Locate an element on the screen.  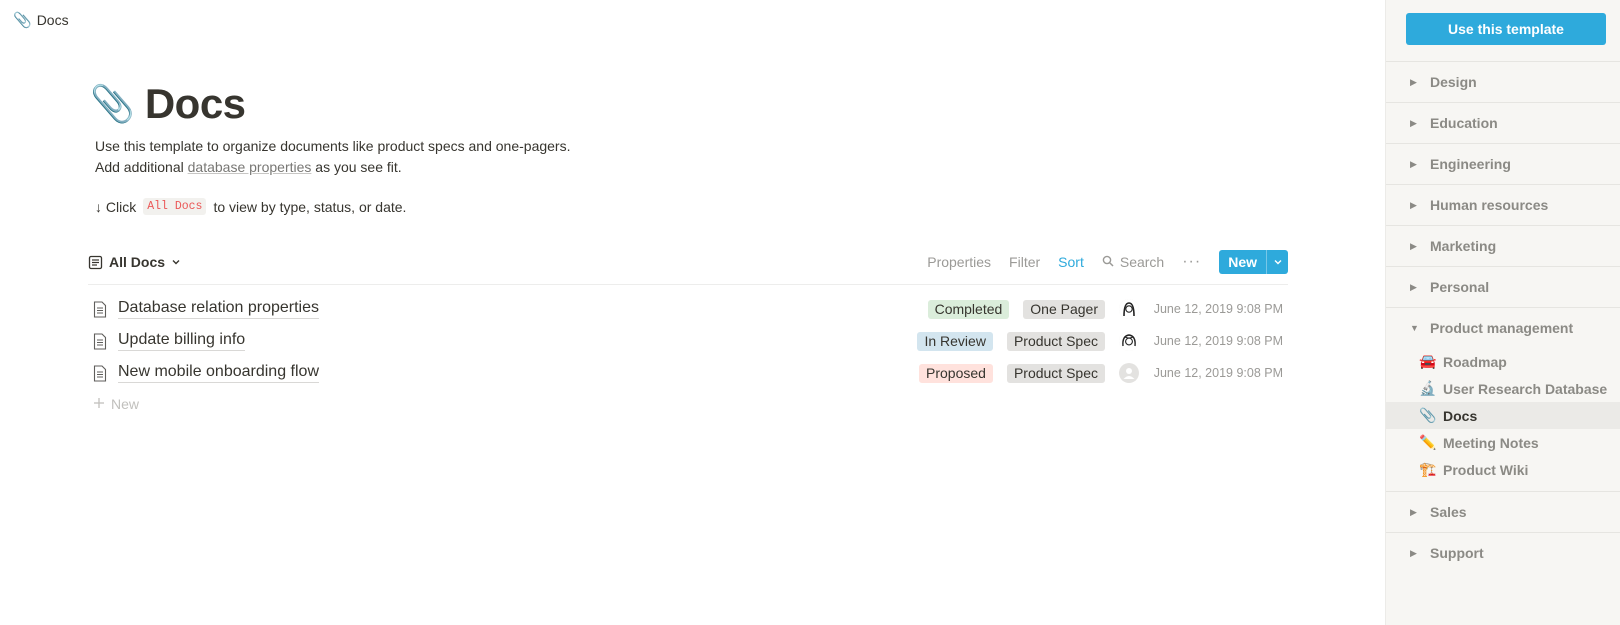
status-badge: In Review is located at coordinates (955, 341).